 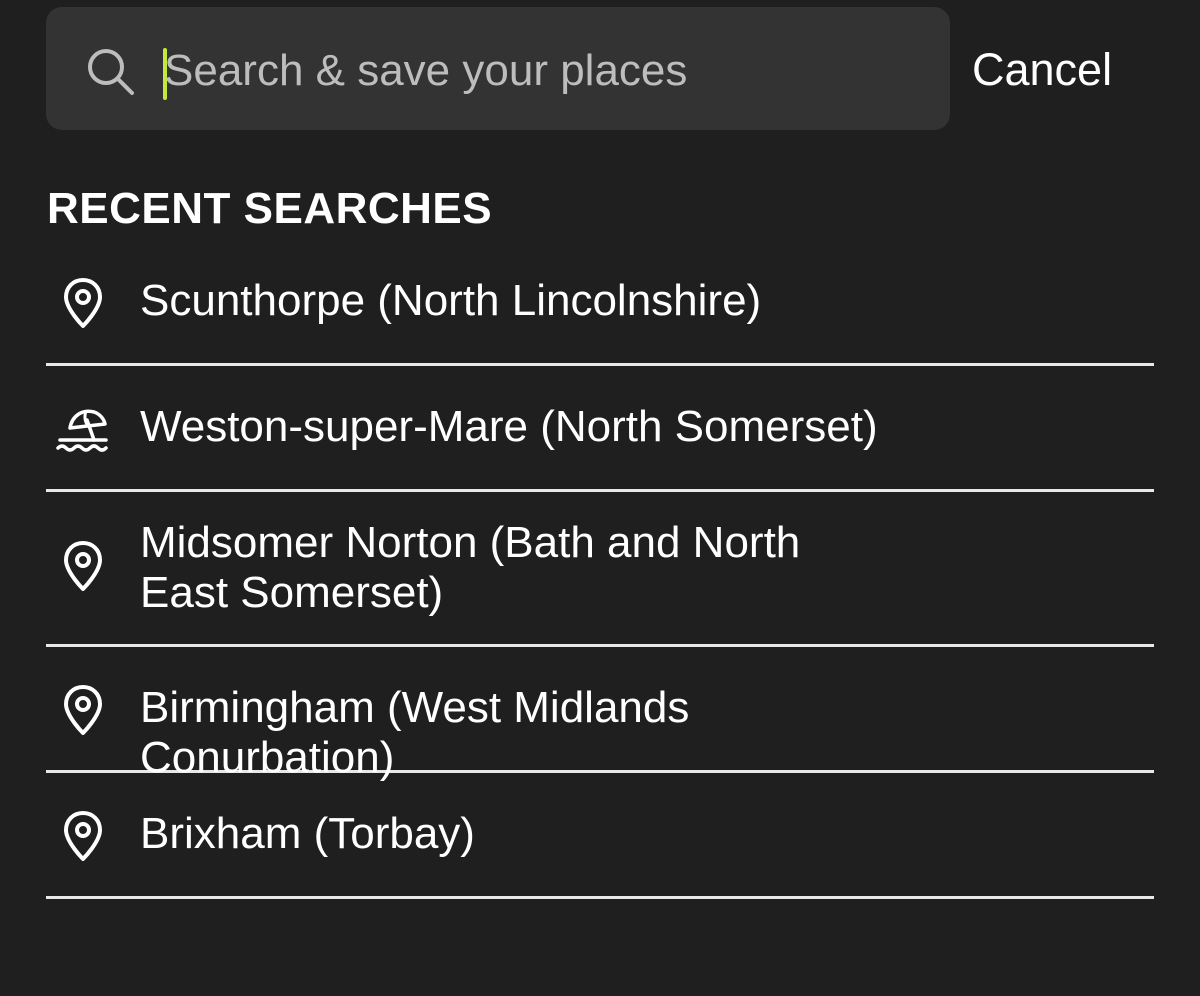 What do you see at coordinates (600, 836) in the screenshot?
I see `recent-item-brixham: Brixham (Torbay)` at bounding box center [600, 836].